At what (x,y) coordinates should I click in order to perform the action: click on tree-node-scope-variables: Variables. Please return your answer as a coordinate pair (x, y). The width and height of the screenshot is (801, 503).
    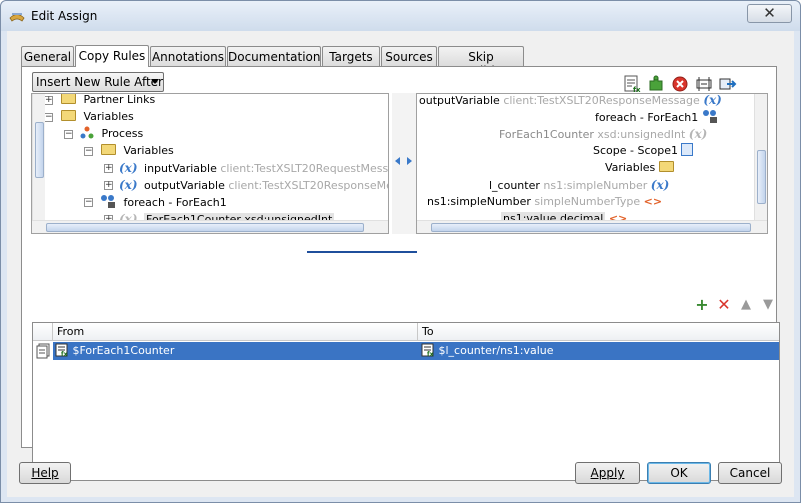
    Looking at the image, I should click on (639, 168).